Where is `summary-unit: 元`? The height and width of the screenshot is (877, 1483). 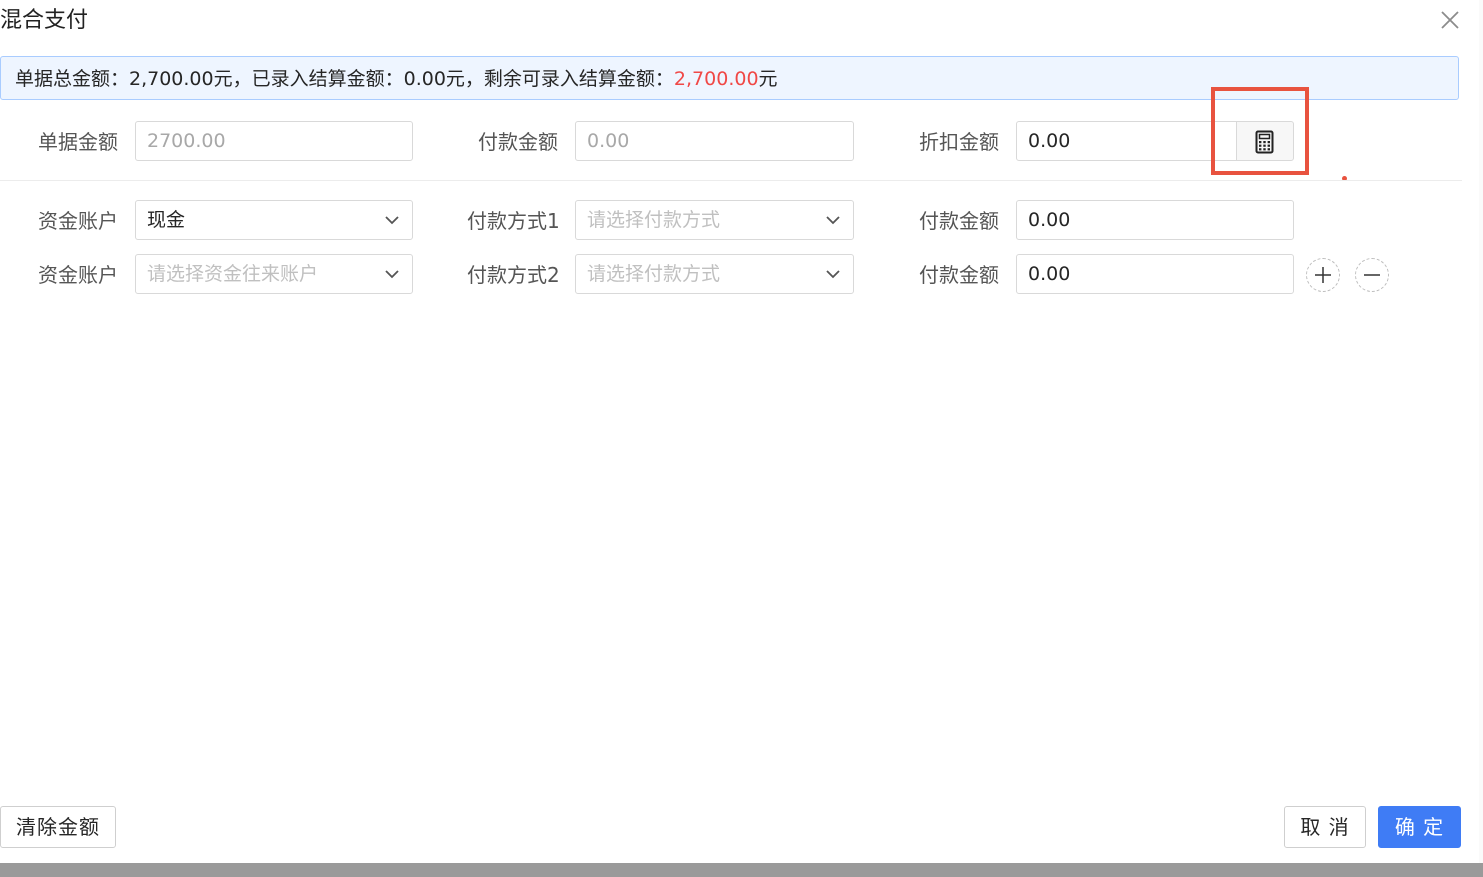
summary-unit: 元 is located at coordinates (768, 79).